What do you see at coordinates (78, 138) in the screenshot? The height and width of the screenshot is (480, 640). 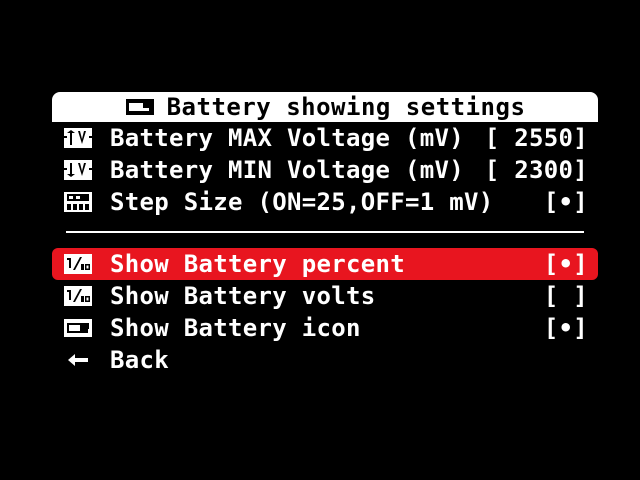 I see `voltage-up-icon` at bounding box center [78, 138].